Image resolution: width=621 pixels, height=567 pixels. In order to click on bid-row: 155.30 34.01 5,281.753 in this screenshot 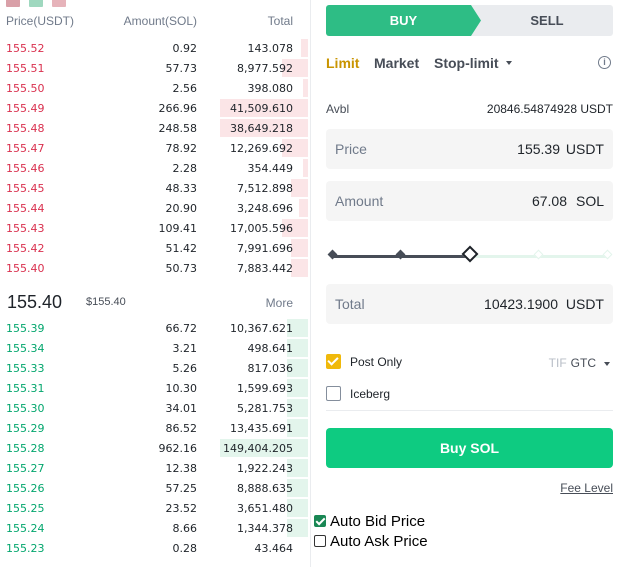, I will do `click(155, 408)`.